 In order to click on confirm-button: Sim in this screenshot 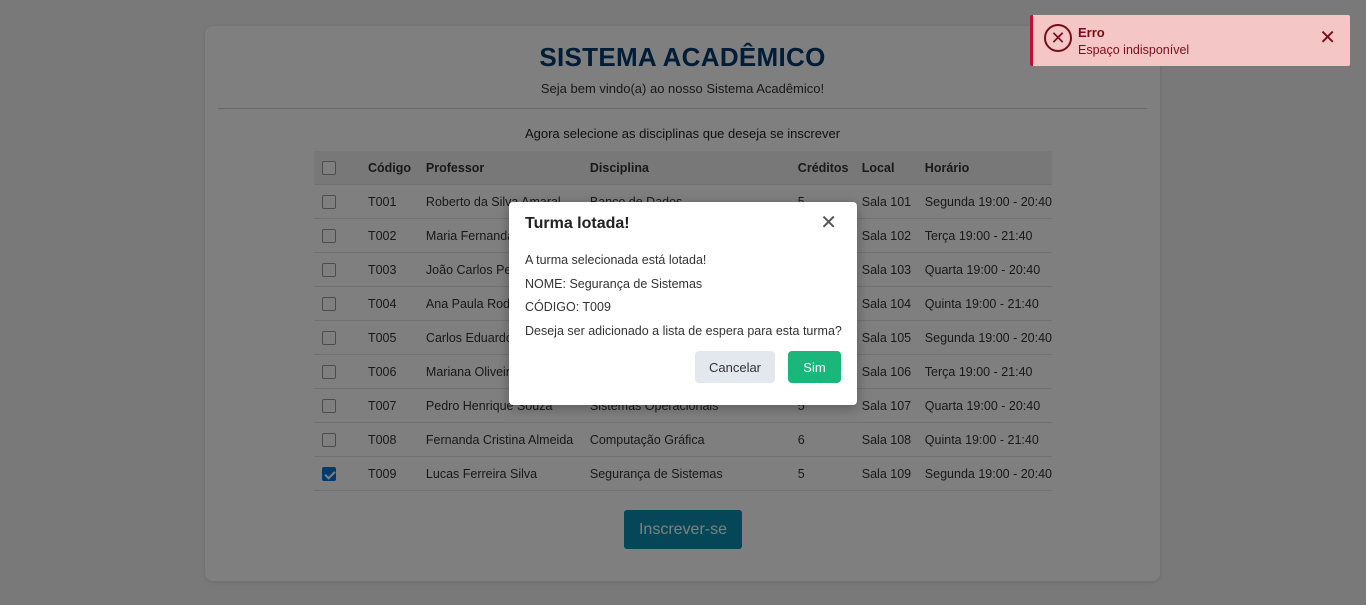, I will do `click(814, 367)`.